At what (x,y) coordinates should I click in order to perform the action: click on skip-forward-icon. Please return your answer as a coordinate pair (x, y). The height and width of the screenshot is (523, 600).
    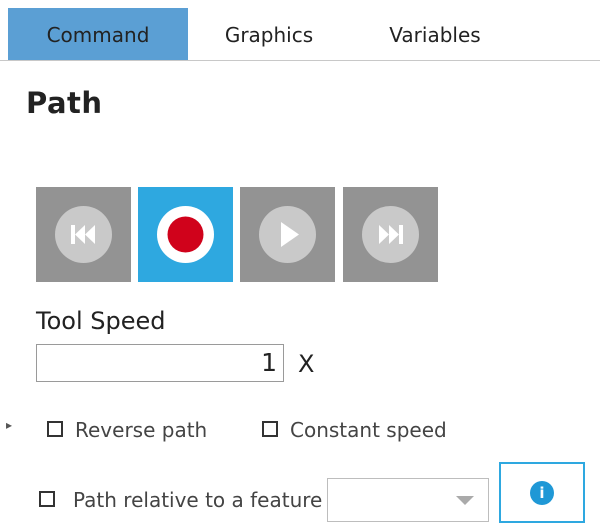
    Looking at the image, I should click on (390, 234).